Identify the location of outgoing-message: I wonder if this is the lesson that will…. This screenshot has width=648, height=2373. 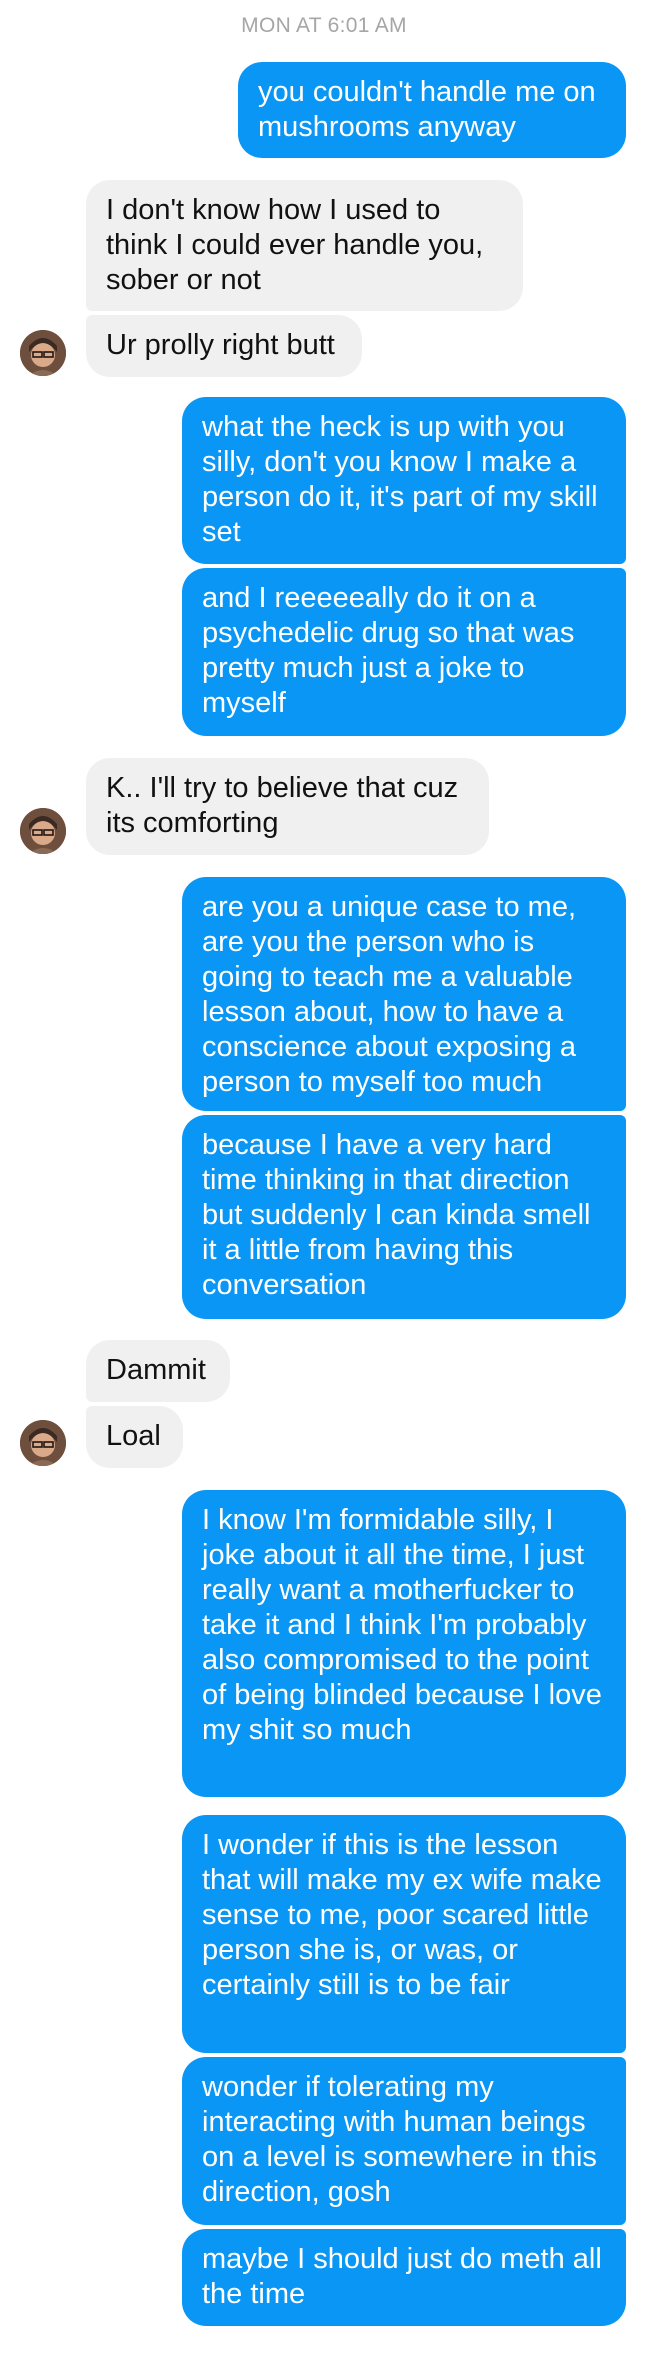
(404, 1934).